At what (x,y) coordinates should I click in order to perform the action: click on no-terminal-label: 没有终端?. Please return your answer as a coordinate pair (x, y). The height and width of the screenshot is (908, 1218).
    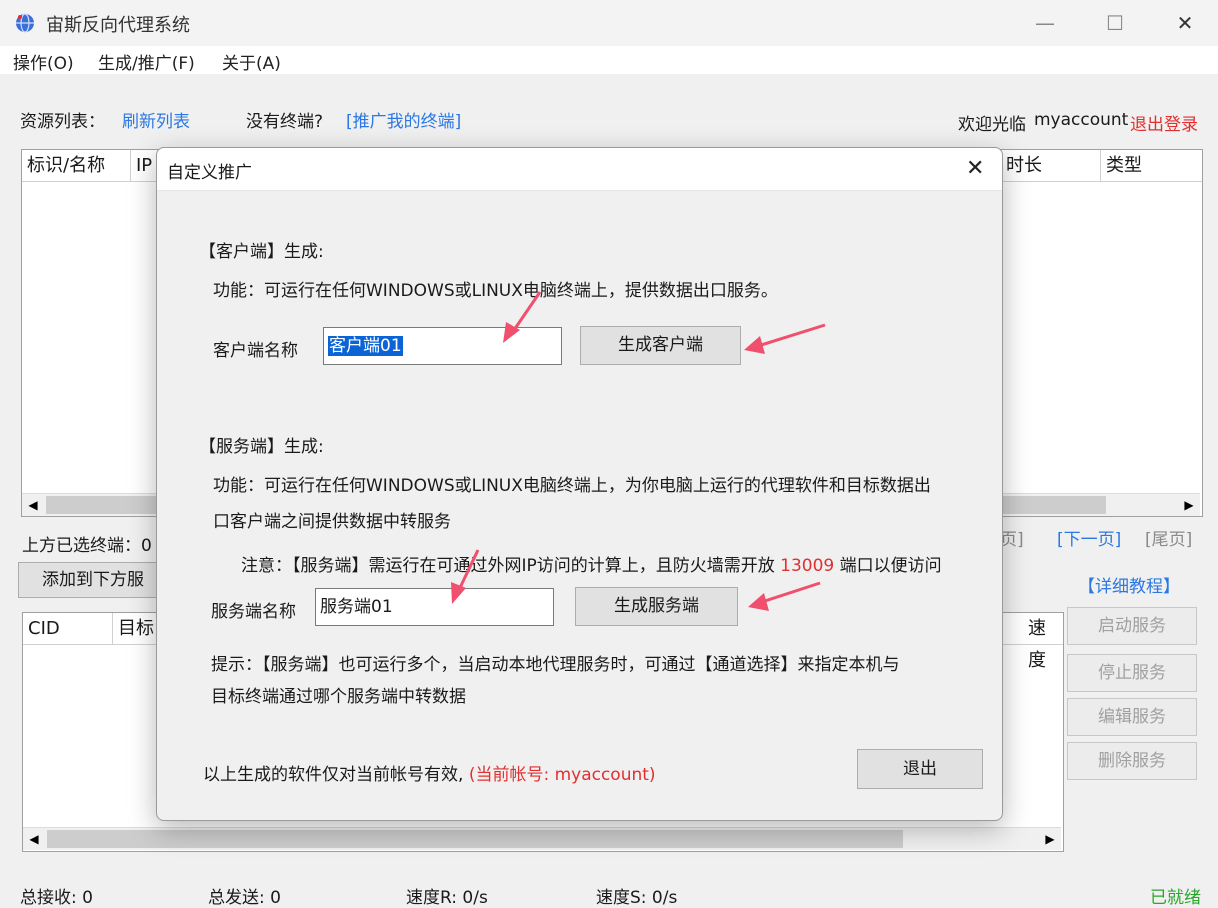
    Looking at the image, I should click on (285, 122).